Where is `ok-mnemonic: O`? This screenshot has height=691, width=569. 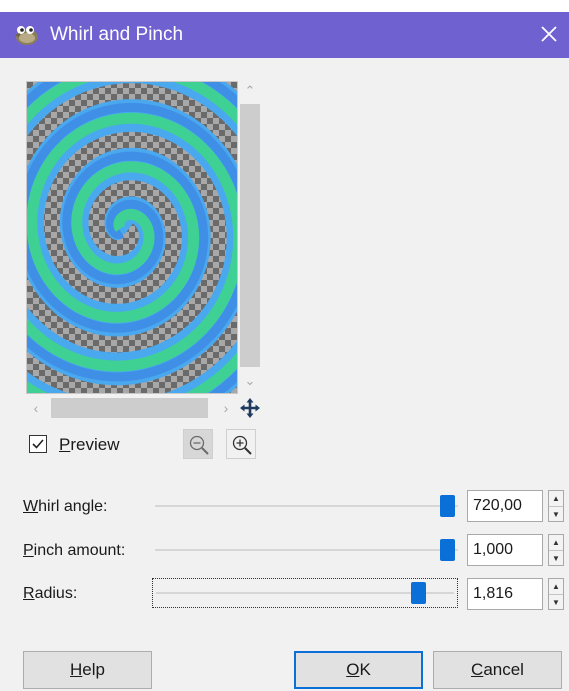
ok-mnemonic: O is located at coordinates (353, 669).